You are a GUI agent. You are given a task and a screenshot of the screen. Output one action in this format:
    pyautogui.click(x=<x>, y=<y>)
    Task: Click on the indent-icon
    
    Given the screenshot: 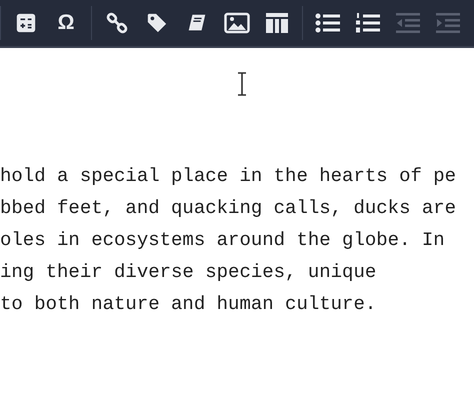 What is the action you would take?
    pyautogui.click(x=448, y=23)
    